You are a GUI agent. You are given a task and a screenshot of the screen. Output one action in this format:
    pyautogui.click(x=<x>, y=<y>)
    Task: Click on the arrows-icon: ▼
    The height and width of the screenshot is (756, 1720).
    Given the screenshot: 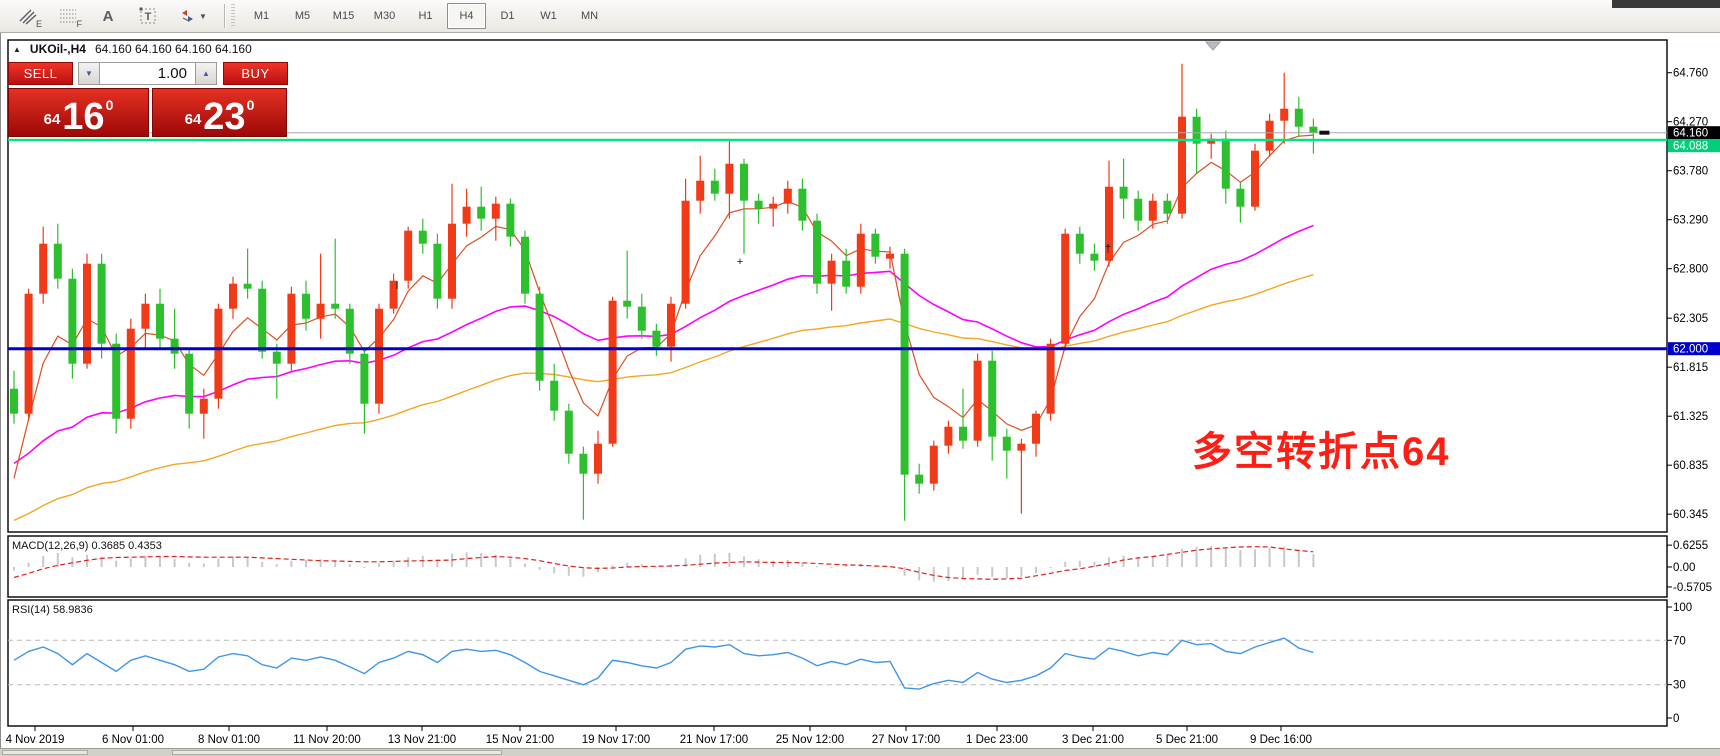 What is the action you would take?
    pyautogui.click(x=193, y=16)
    